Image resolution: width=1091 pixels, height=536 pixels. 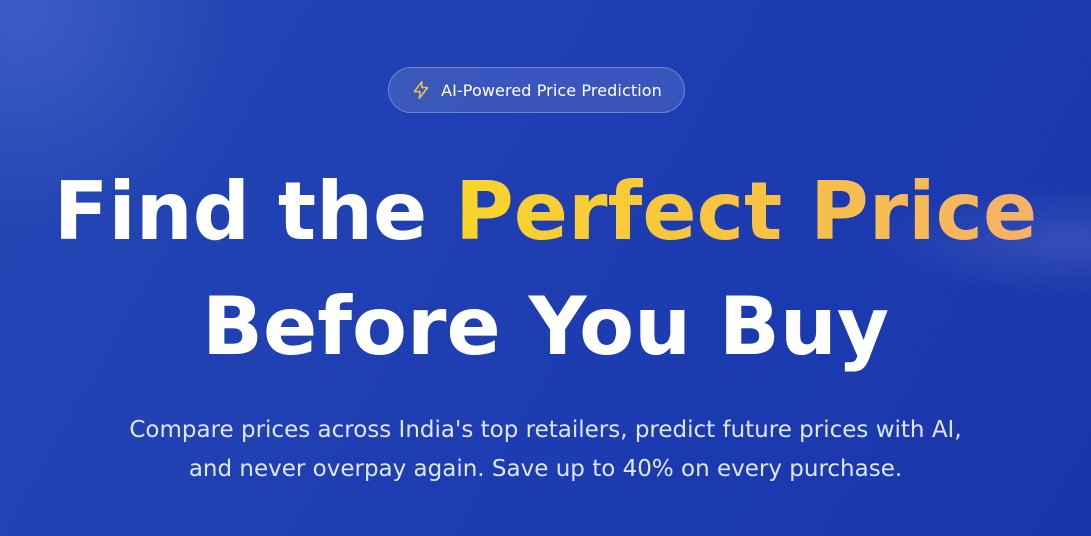 I want to click on headline-highlight: Perfect Price, so click(x=746, y=211).